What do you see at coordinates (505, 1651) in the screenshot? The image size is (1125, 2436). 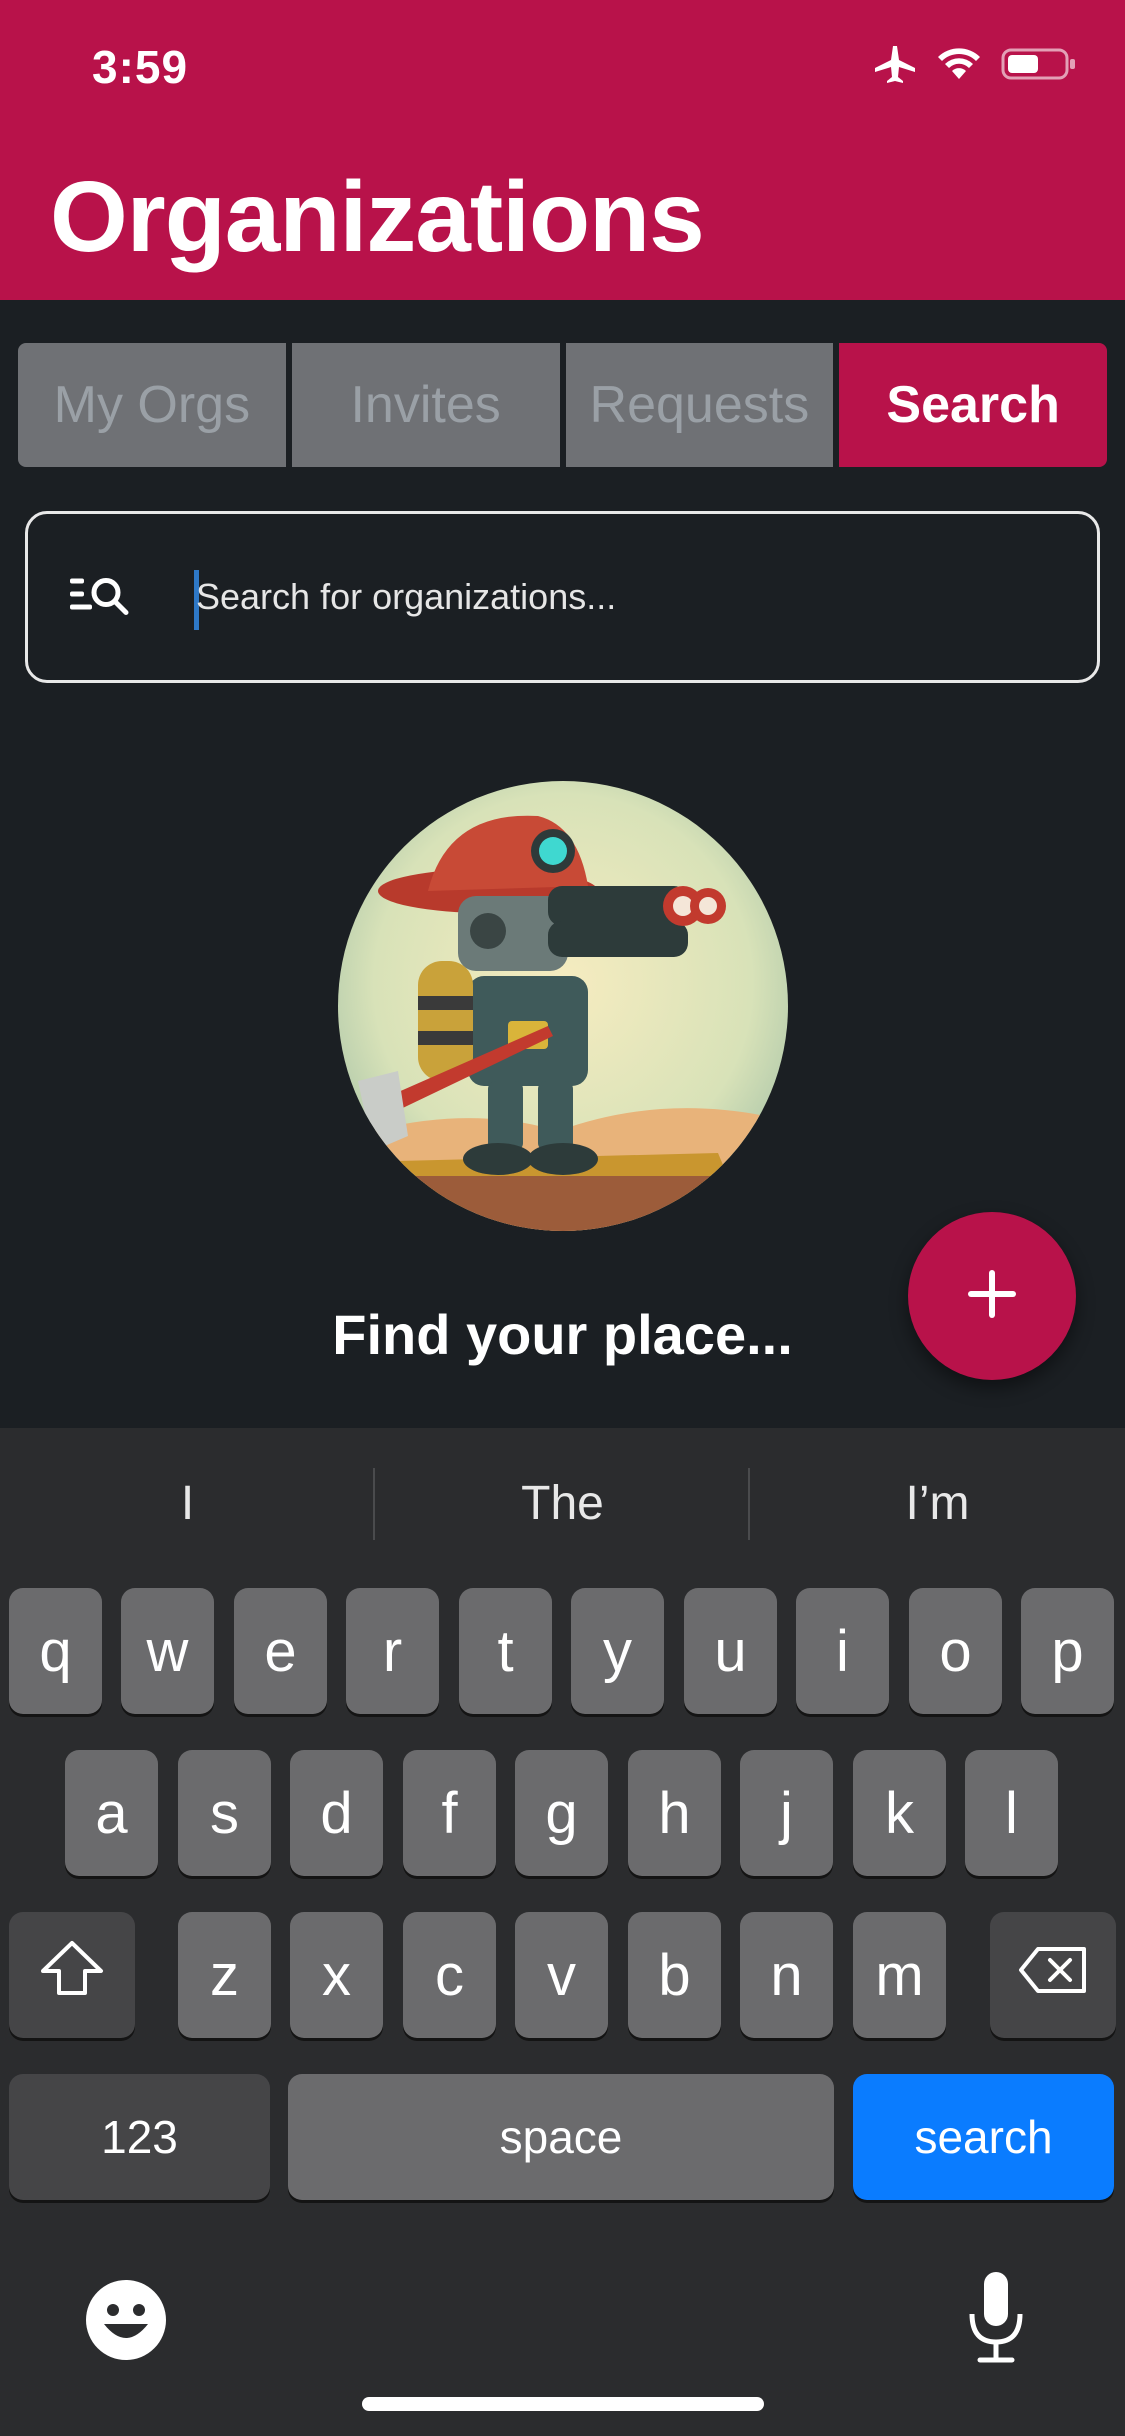 I see `key-t: t` at bounding box center [505, 1651].